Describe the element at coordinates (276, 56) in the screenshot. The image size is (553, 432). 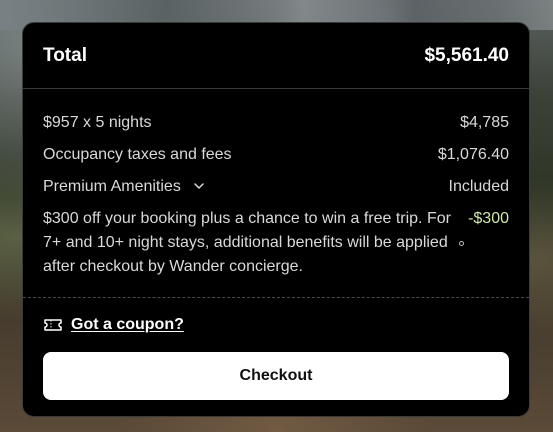
I see `total-header: Total $5,561.40` at that location.